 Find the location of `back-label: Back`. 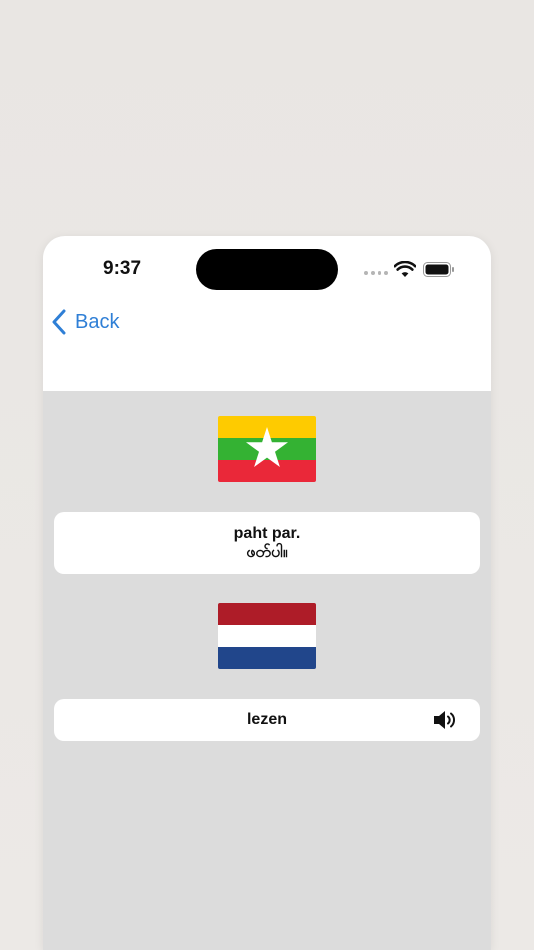

back-label: Back is located at coordinates (97, 321).